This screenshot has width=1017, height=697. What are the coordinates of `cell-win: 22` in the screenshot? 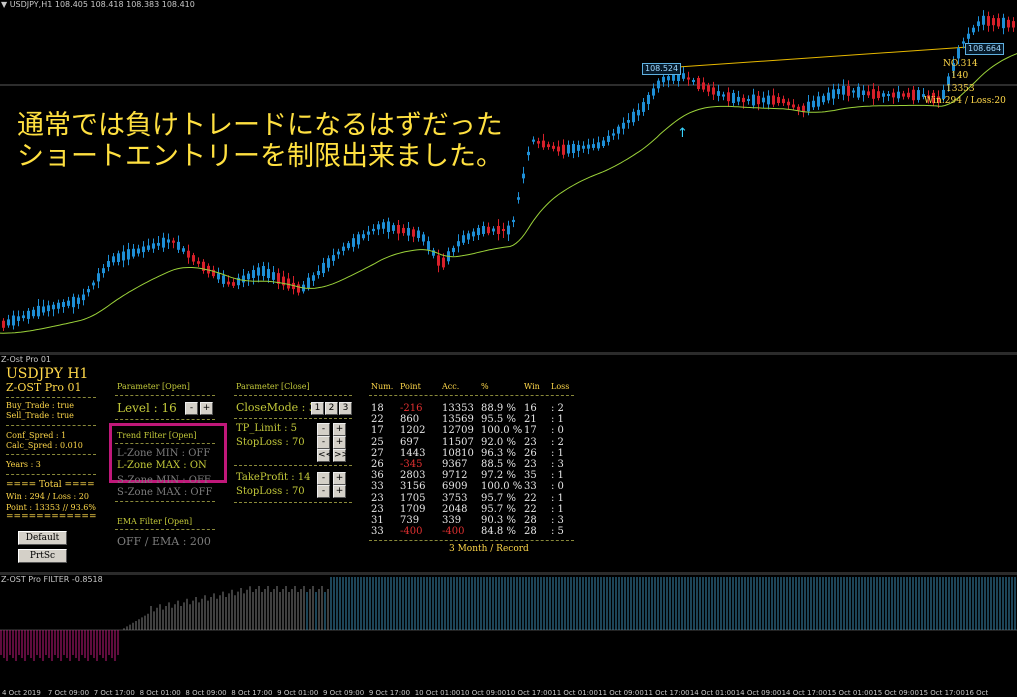 It's located at (530, 498).